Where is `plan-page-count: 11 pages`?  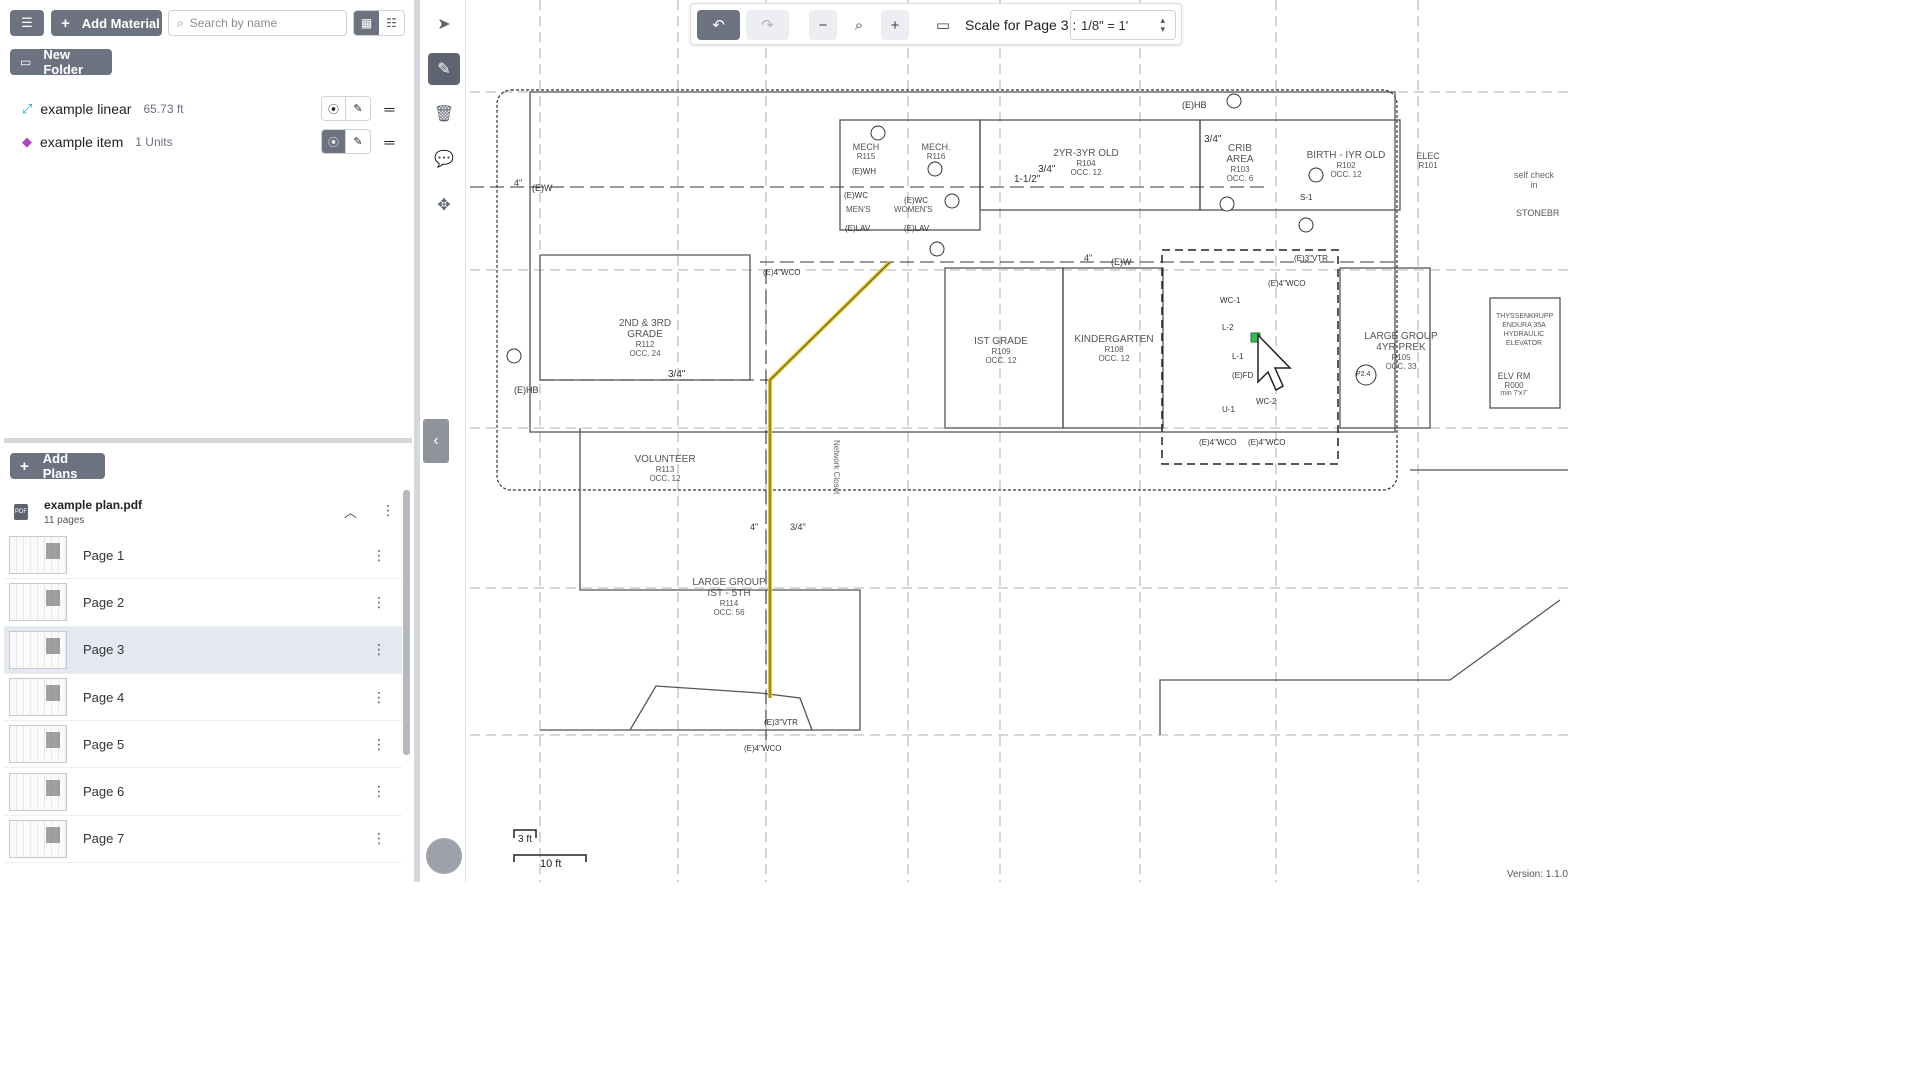 plan-page-count: 11 pages is located at coordinates (64, 520).